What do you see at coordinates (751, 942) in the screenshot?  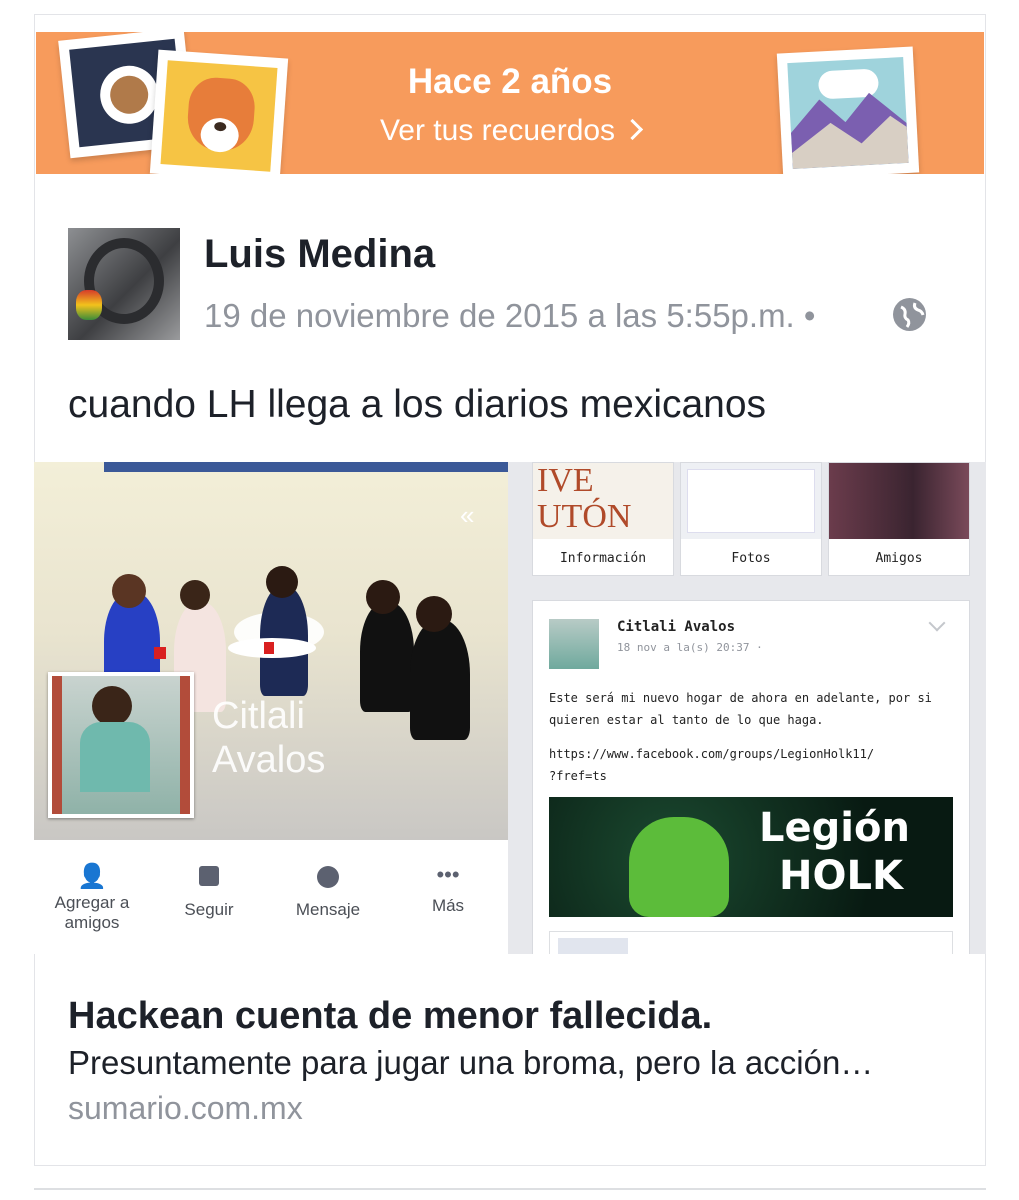 I see `inner-post-link-card` at bounding box center [751, 942].